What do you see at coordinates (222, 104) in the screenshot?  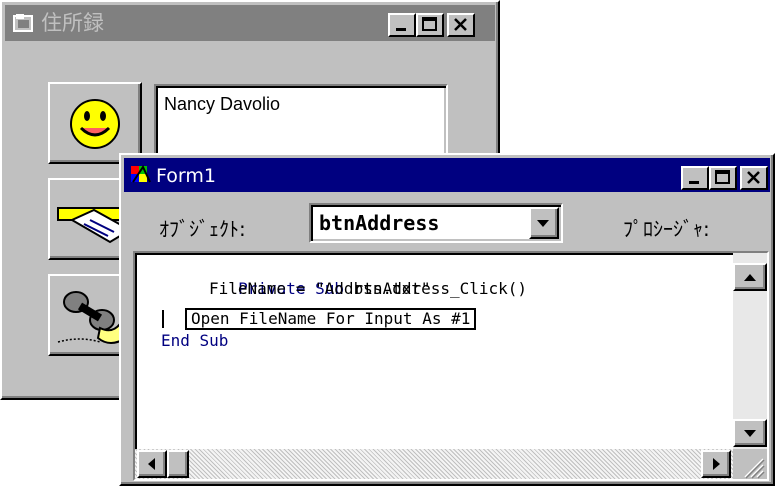 I see `name-value: Nancy Davolio` at bounding box center [222, 104].